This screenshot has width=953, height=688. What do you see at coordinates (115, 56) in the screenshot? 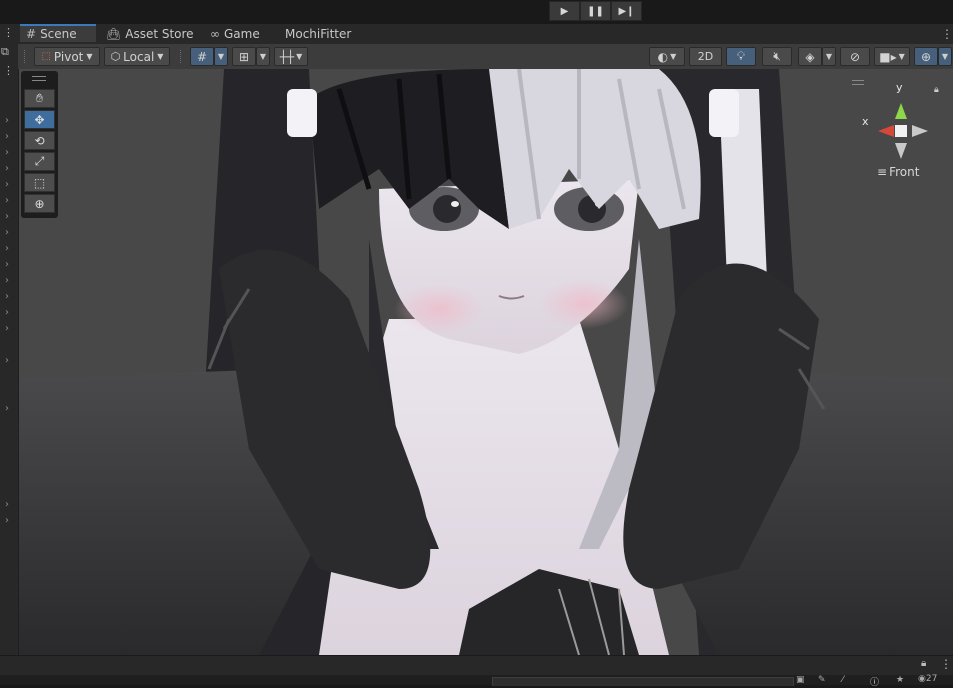
I see `cube-icon: ⬡` at bounding box center [115, 56].